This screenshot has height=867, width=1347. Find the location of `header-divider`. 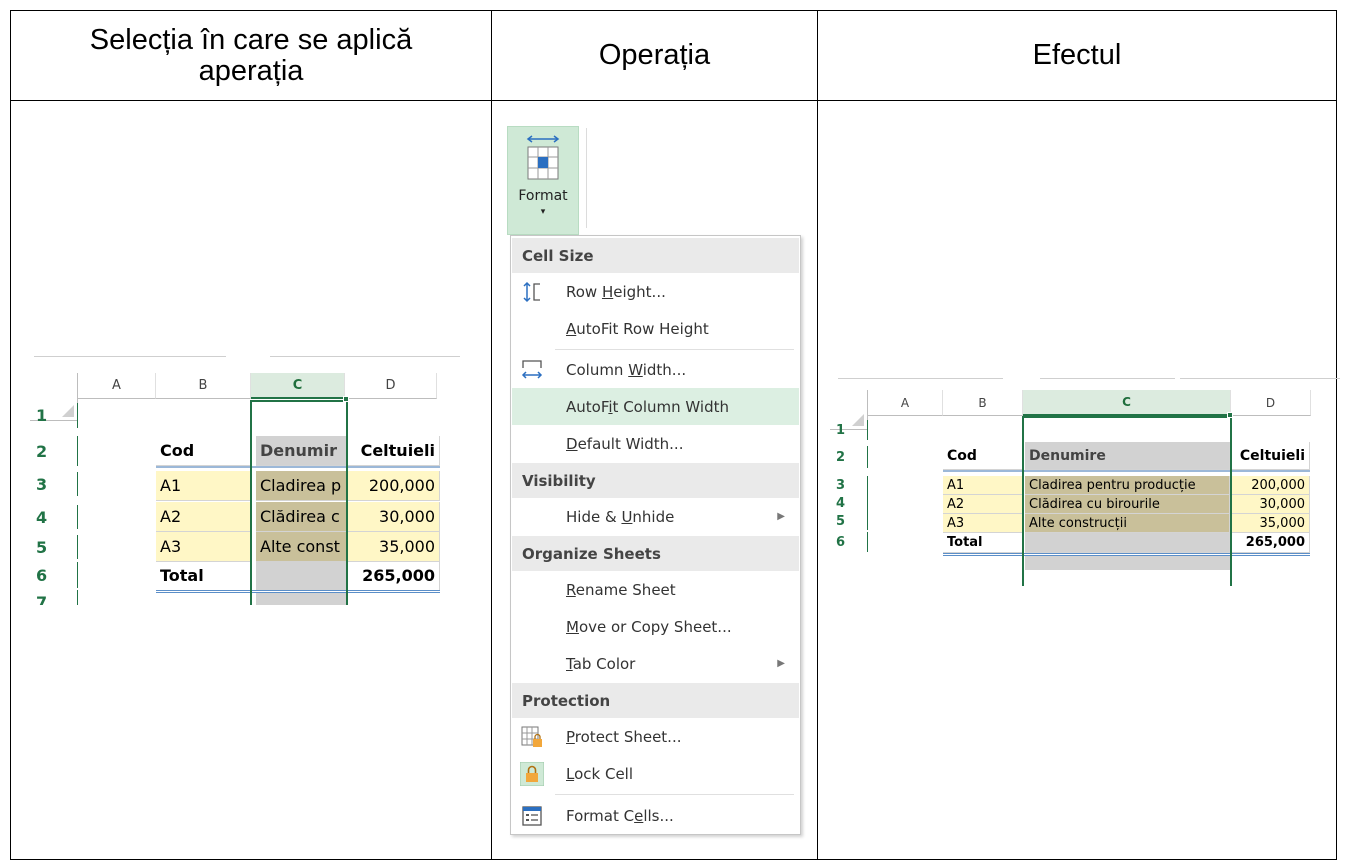

header-divider is located at coordinates (673, 100).